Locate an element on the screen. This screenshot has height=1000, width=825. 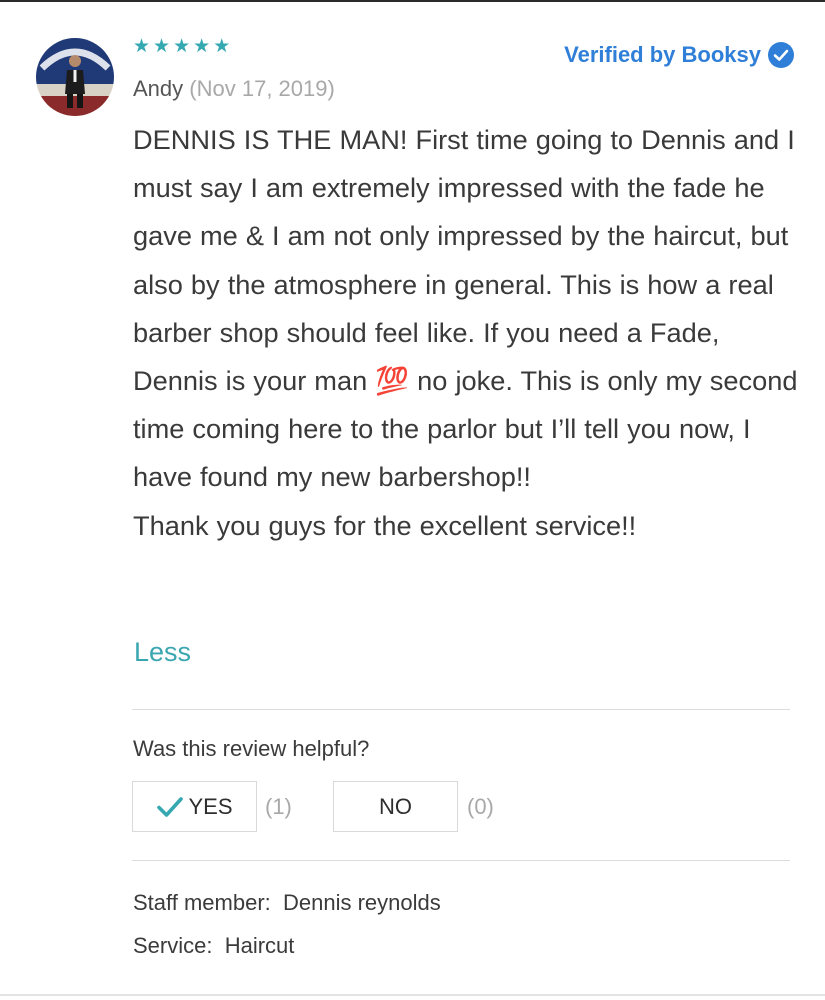
checkmark-icon is located at coordinates (170, 807).